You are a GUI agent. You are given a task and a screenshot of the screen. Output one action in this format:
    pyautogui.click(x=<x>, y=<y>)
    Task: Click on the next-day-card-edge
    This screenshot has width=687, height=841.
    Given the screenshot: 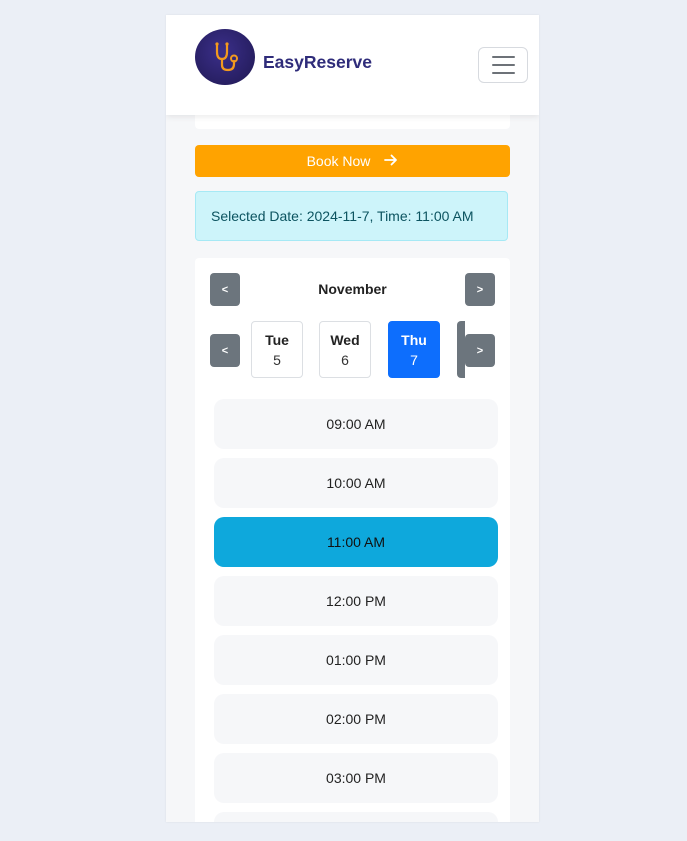 What is the action you would take?
    pyautogui.click(x=461, y=349)
    